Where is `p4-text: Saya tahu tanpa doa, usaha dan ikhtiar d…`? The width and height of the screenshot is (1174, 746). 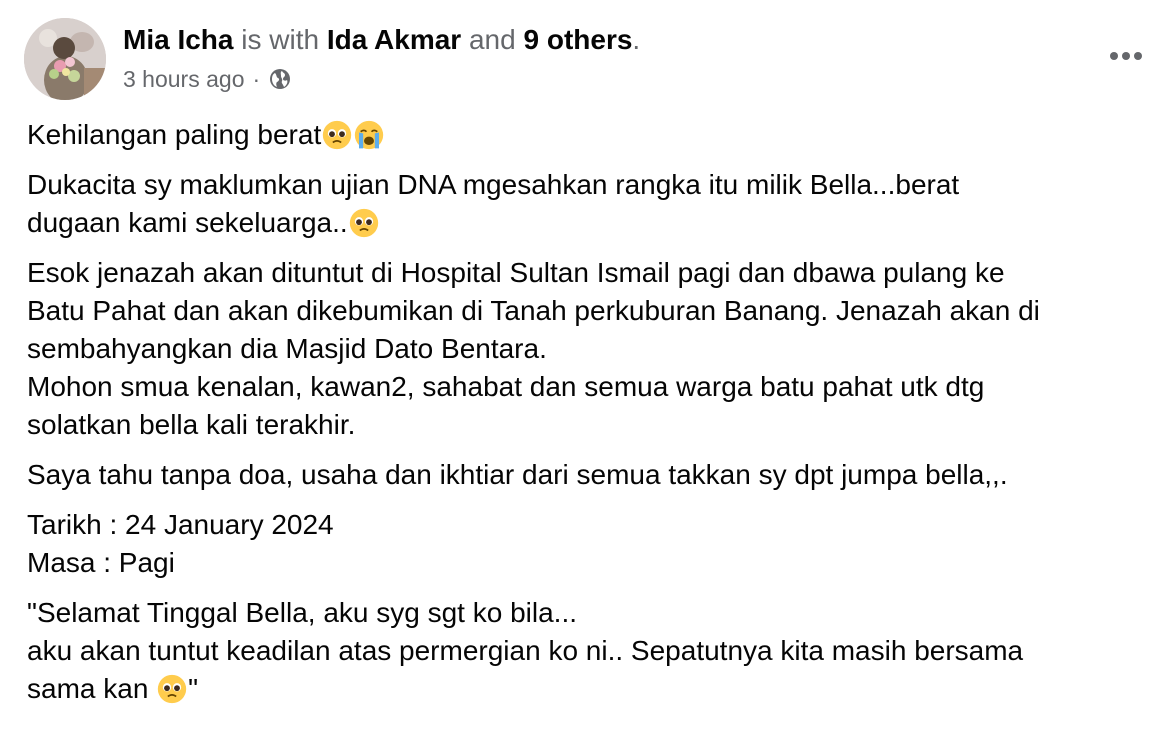
p4-text: Saya tahu tanpa doa, usaha dan ikhtiar d… is located at coordinates (517, 474).